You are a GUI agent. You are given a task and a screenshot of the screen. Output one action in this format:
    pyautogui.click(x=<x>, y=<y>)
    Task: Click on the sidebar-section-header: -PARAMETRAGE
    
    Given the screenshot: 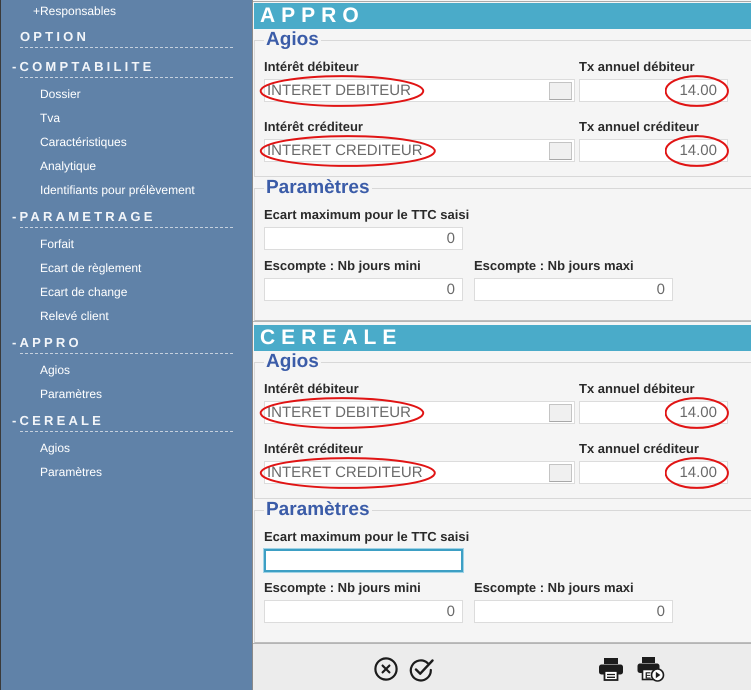 What is the action you would take?
    pyautogui.click(x=84, y=217)
    